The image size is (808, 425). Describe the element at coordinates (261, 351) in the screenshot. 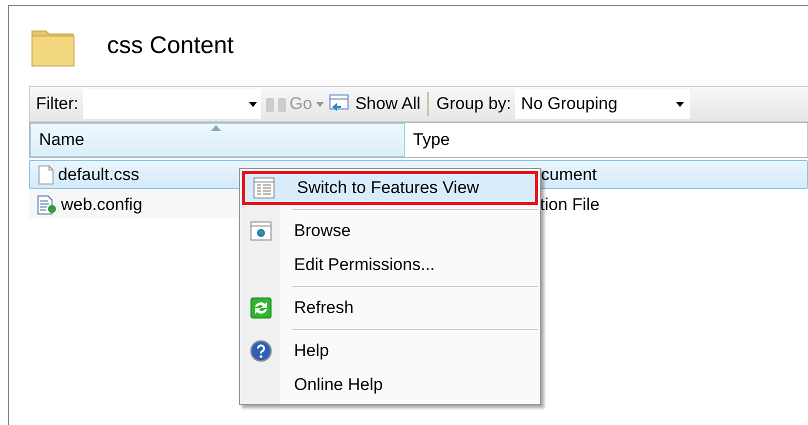

I see `help-icon` at that location.